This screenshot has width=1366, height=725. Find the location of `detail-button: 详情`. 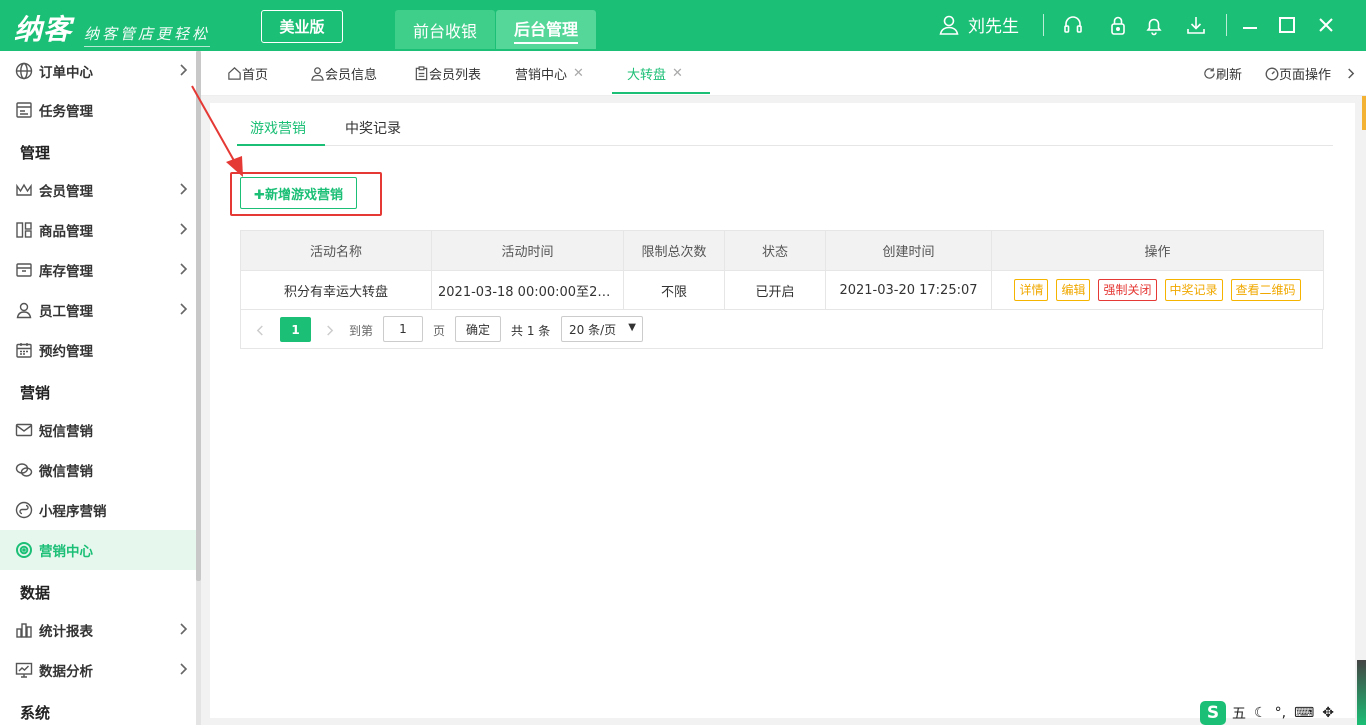

detail-button: 详情 is located at coordinates (1031, 290).